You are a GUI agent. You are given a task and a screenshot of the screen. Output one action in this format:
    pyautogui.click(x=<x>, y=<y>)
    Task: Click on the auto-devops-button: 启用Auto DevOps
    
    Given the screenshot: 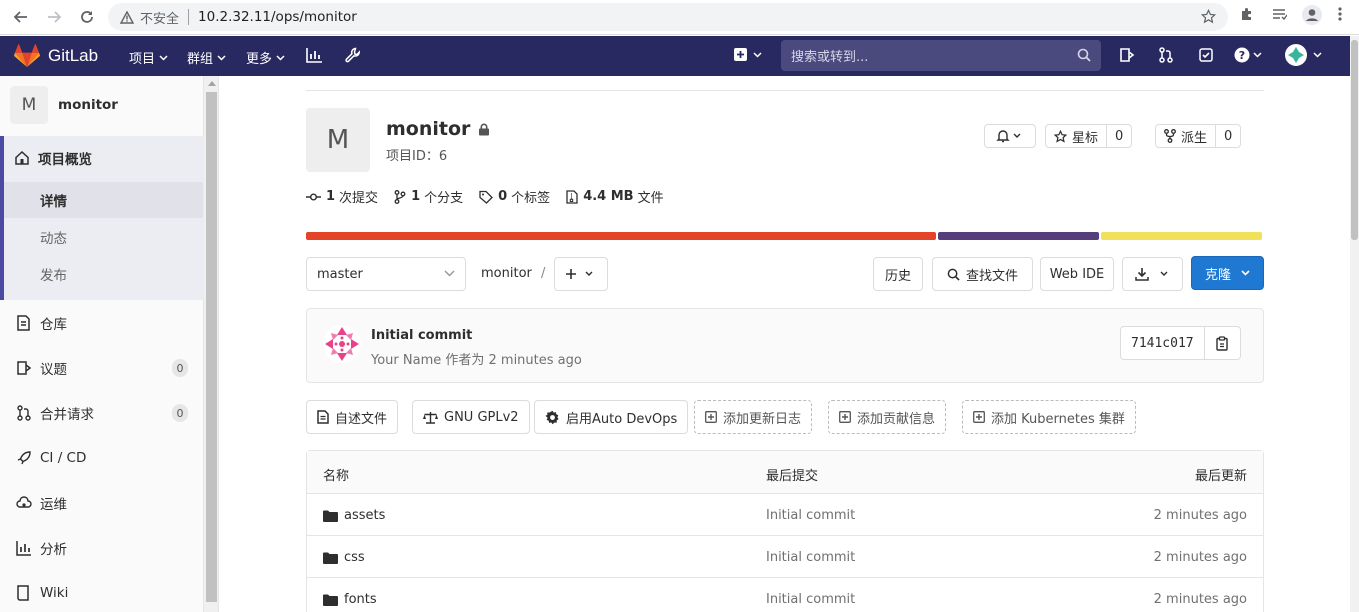 What is the action you would take?
    pyautogui.click(x=611, y=417)
    